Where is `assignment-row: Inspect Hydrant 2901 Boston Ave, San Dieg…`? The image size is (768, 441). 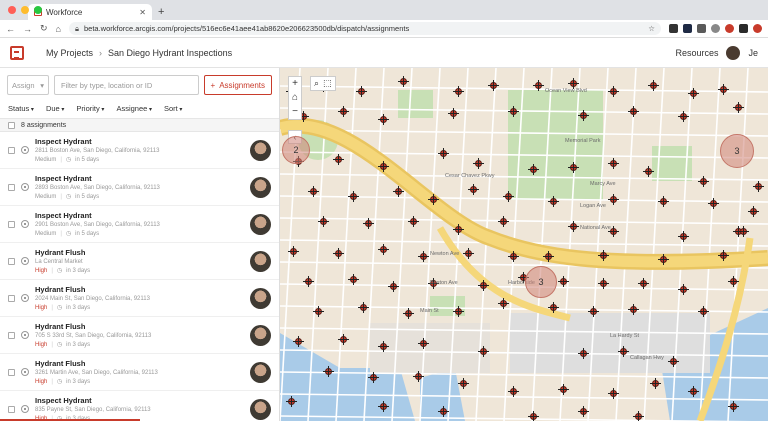 assignment-row: Inspect Hydrant 2901 Boston Ave, San Dieg… is located at coordinates (139, 224).